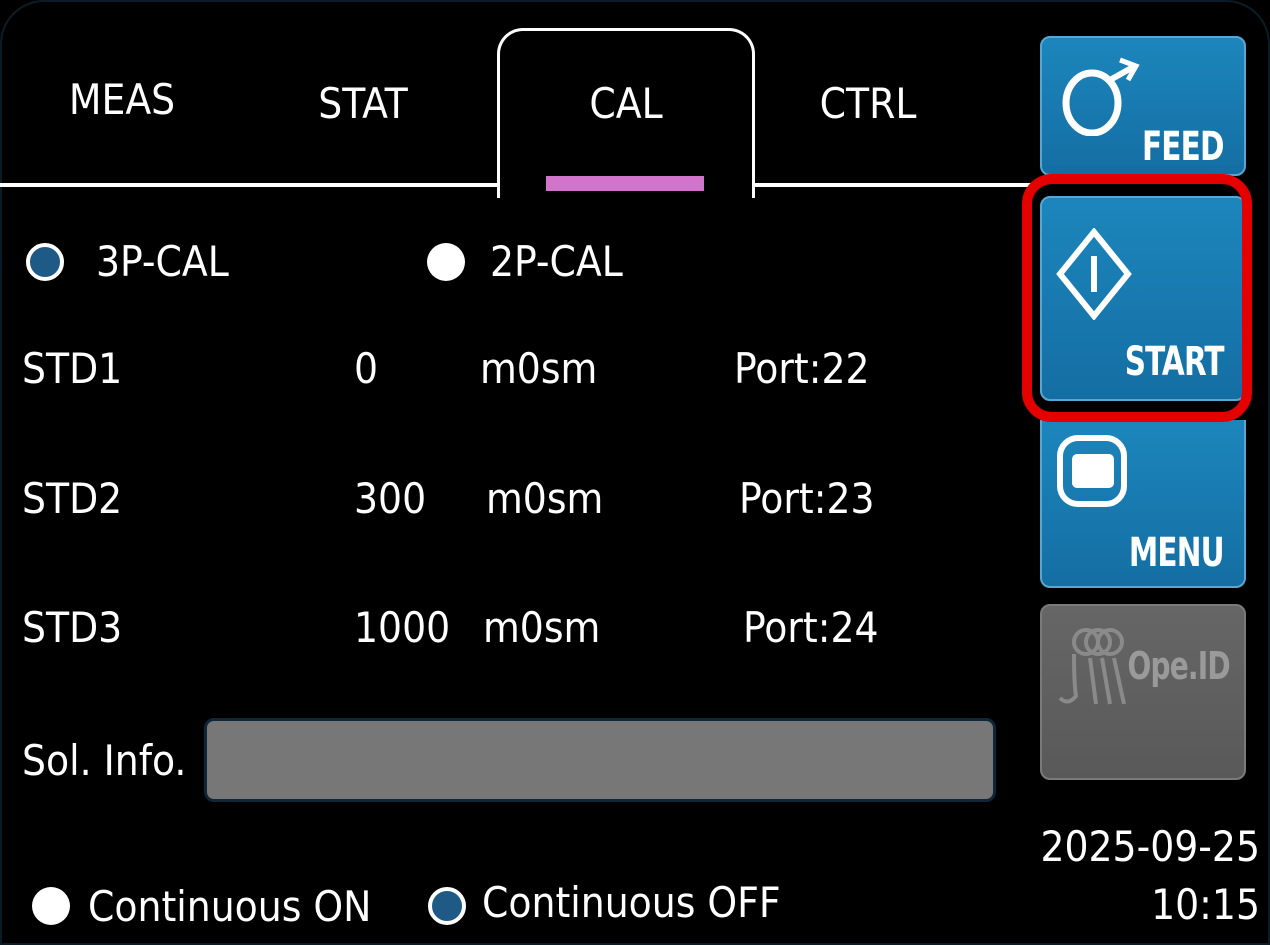 This screenshot has width=1270, height=945. Describe the element at coordinates (1205, 904) in the screenshot. I see `time-display: 10:15` at that location.